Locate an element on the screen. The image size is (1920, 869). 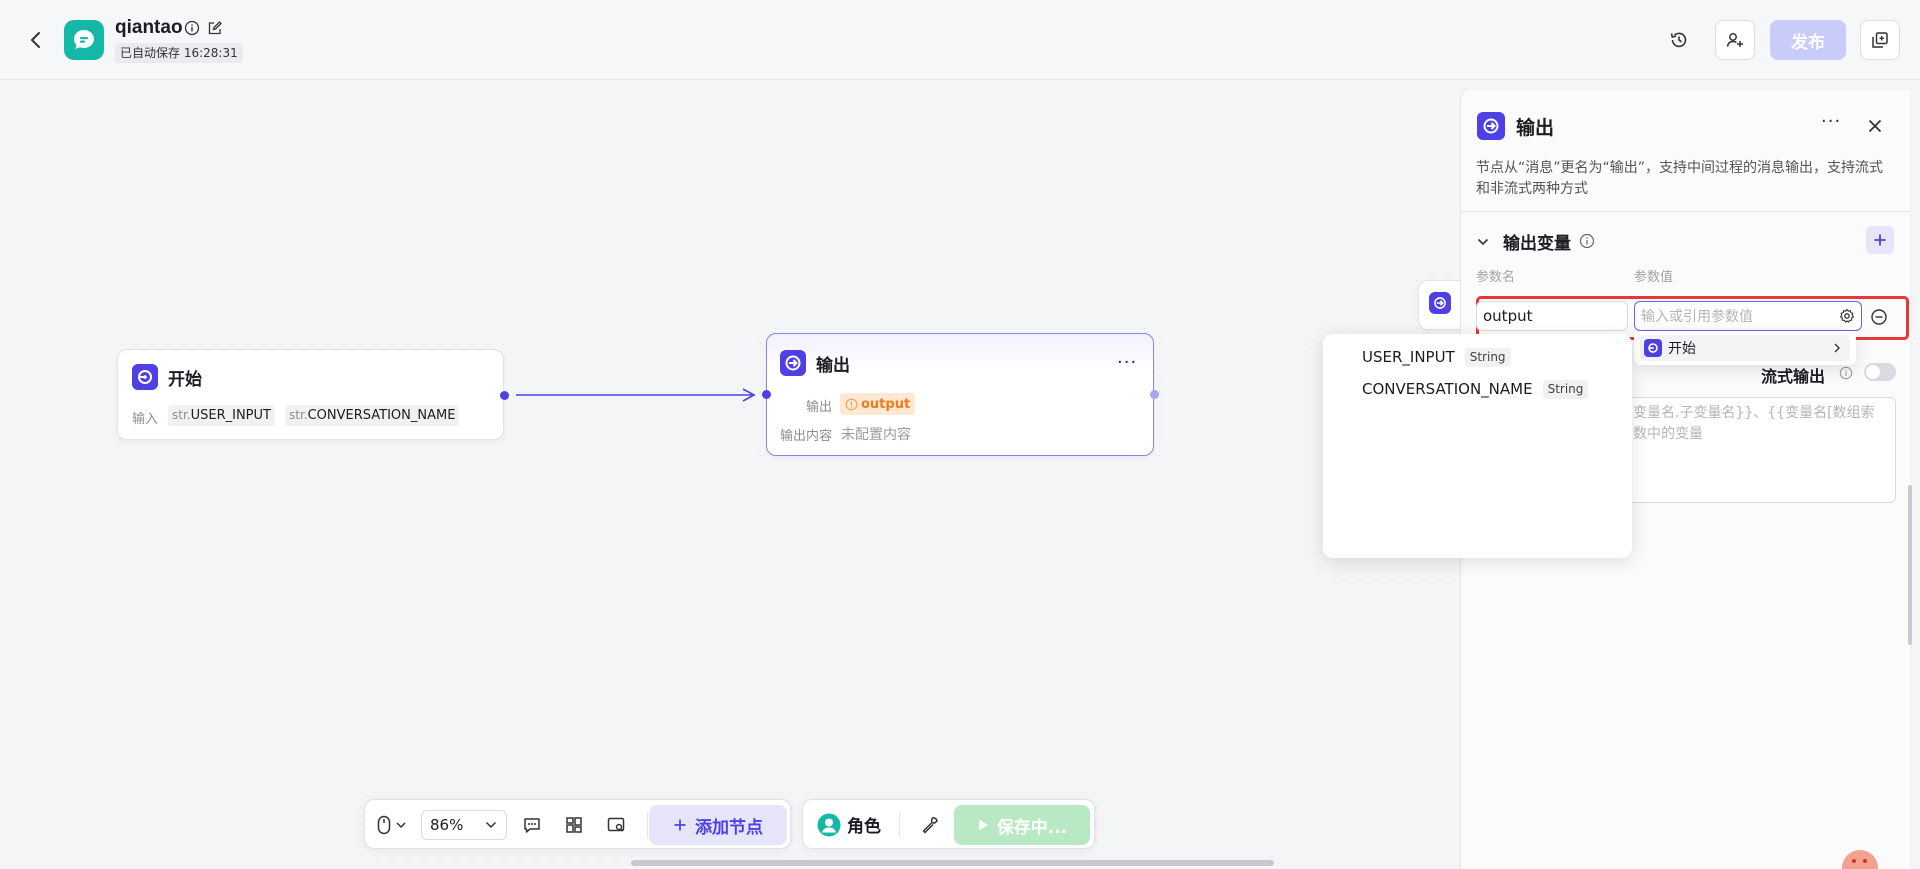
divider is located at coordinates (1686, 211).